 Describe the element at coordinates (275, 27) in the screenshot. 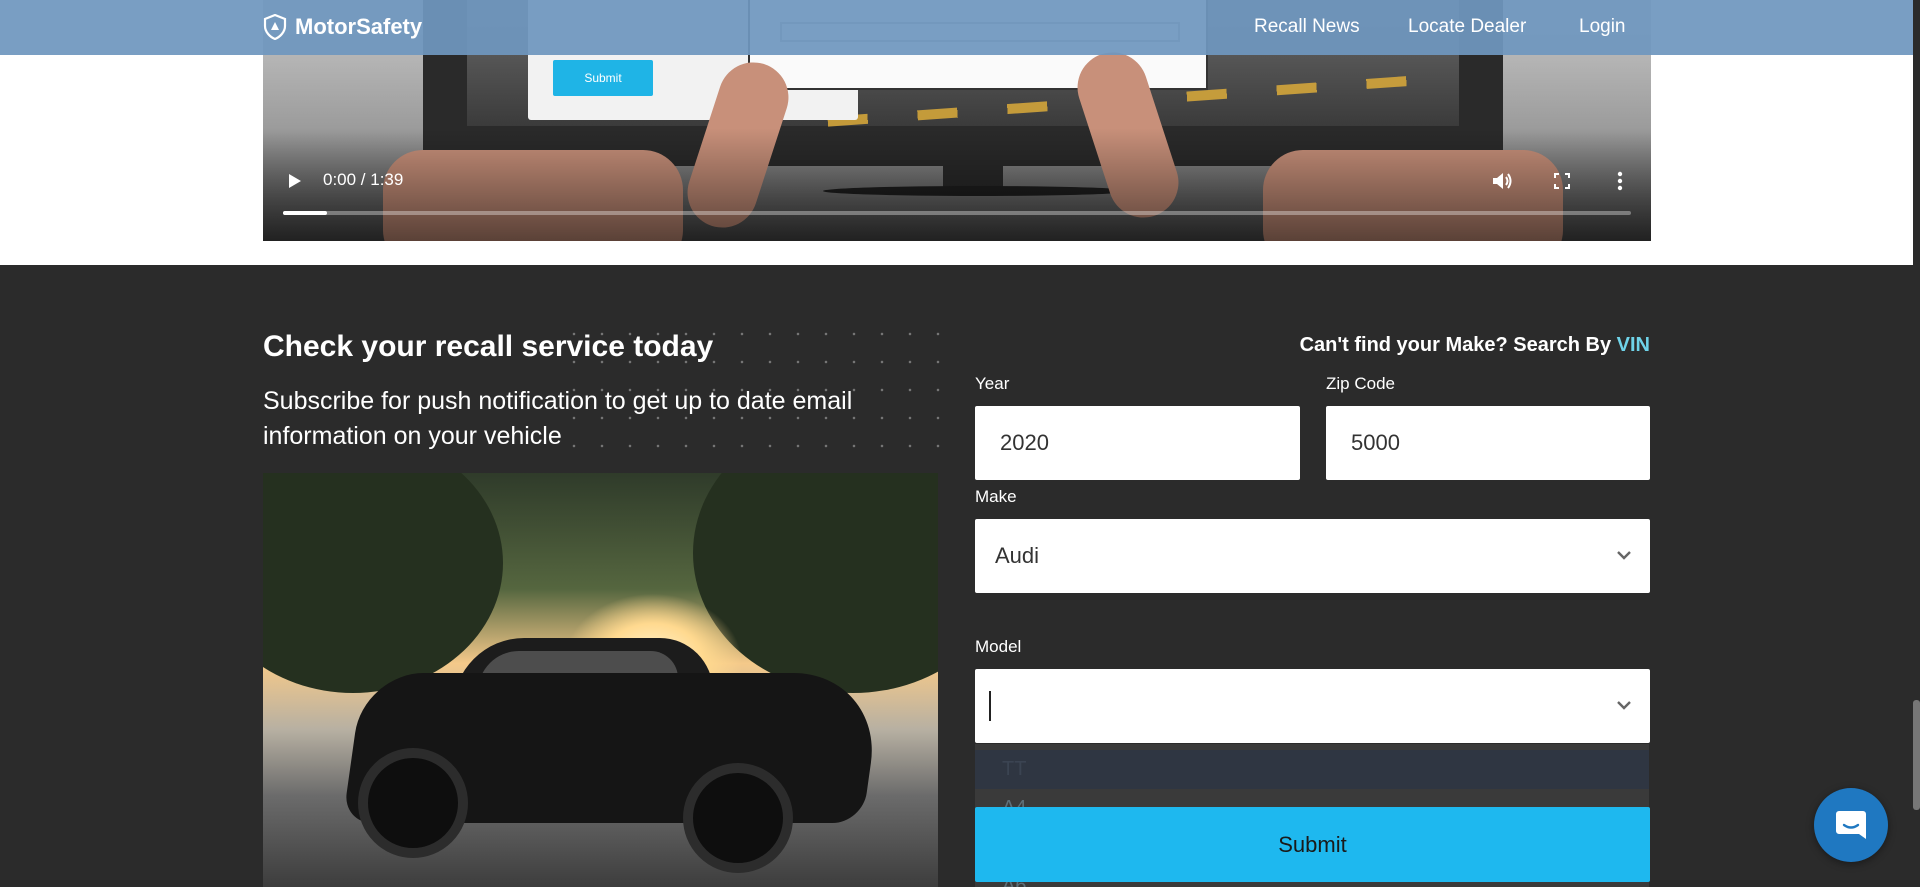

I see `shield-logo-icon` at that location.